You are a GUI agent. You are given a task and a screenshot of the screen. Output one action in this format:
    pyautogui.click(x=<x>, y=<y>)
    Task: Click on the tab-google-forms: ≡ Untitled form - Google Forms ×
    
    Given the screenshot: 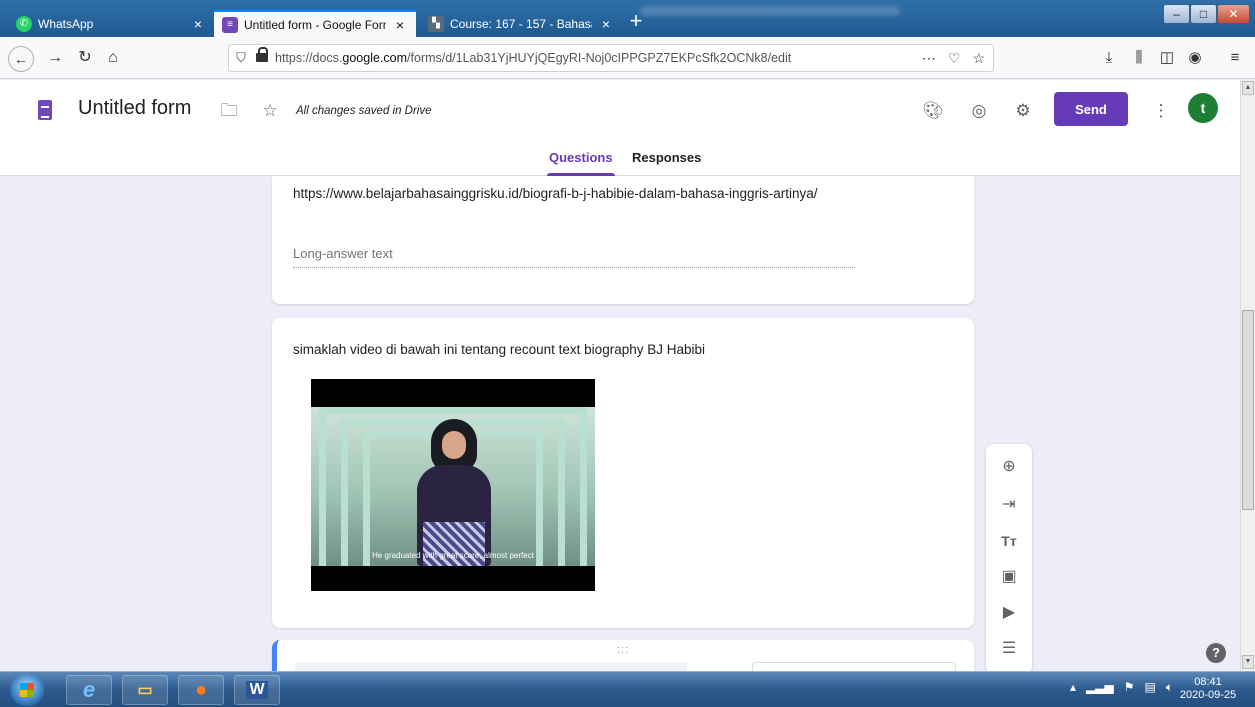 What is the action you would take?
    pyautogui.click(x=315, y=23)
    